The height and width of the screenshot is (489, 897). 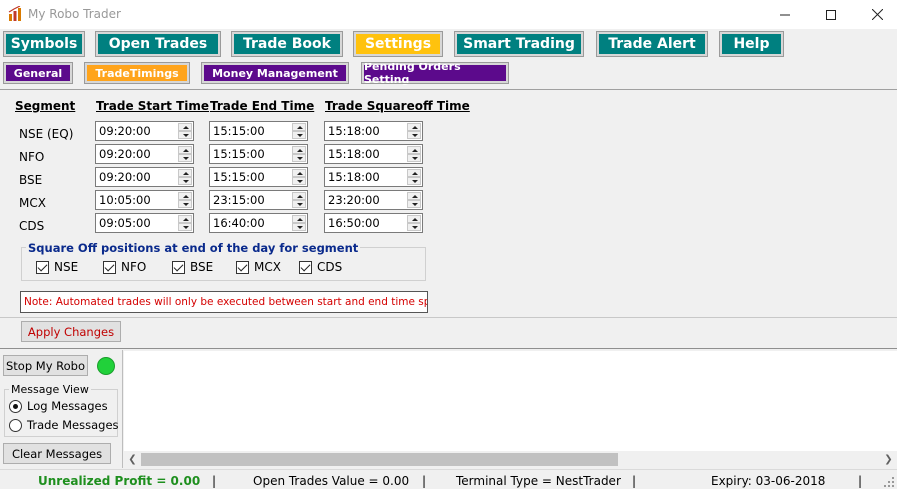 I want to click on close-icon, so click(x=877, y=14).